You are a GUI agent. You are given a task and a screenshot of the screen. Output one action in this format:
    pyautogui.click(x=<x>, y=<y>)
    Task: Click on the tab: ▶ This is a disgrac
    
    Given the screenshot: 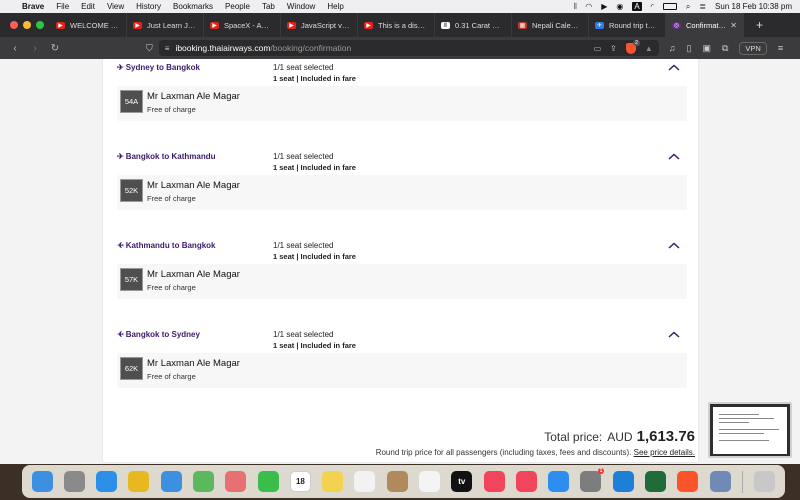 What is the action you would take?
    pyautogui.click(x=396, y=25)
    